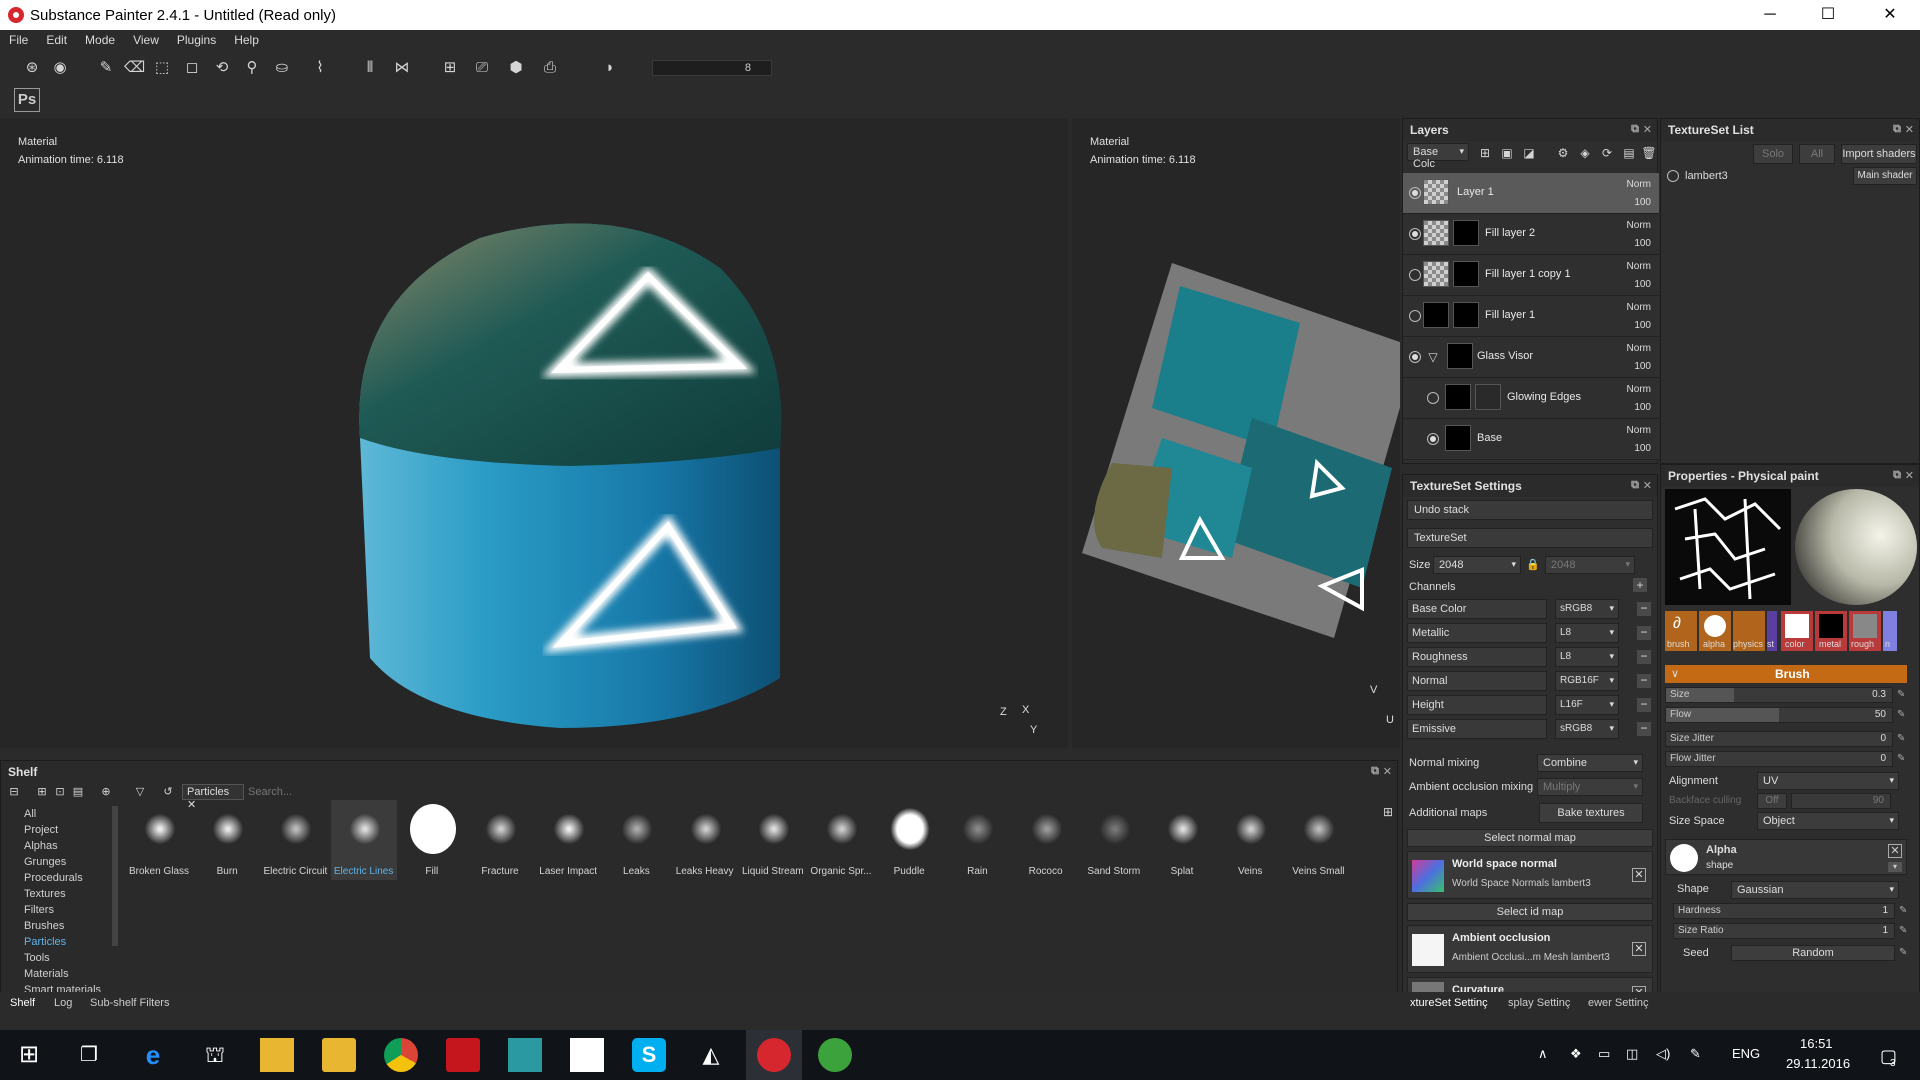 This screenshot has height=1080, width=1920. What do you see at coordinates (1438, 156) in the screenshot?
I see `layer-channel-dropdown: Base Colc` at bounding box center [1438, 156].